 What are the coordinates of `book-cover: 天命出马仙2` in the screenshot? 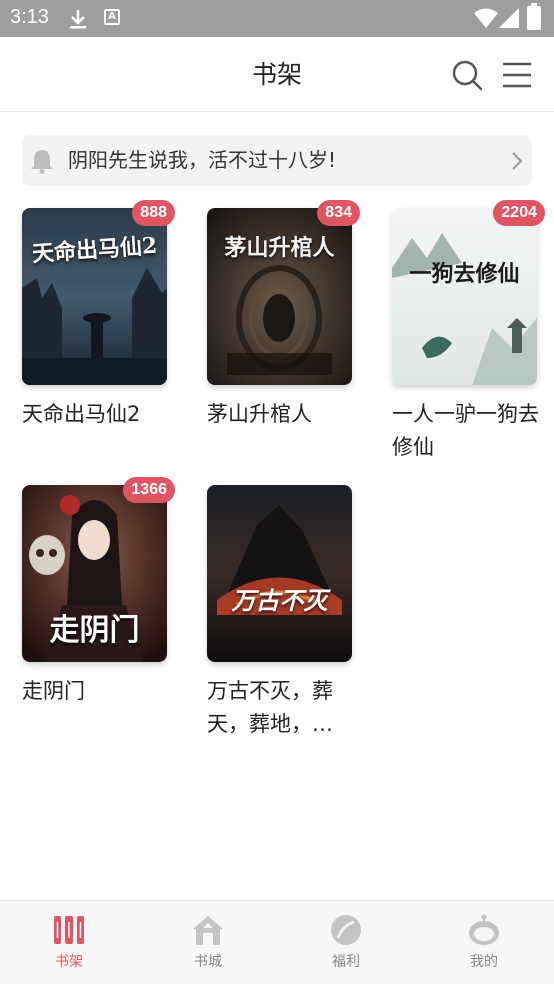 It's located at (94, 296).